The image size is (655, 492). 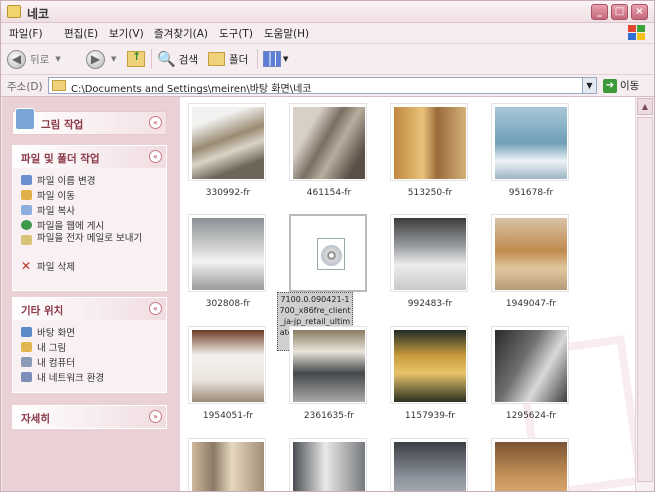 I want to click on menu-favorites: 즐겨찾기(A), so click(x=181, y=33).